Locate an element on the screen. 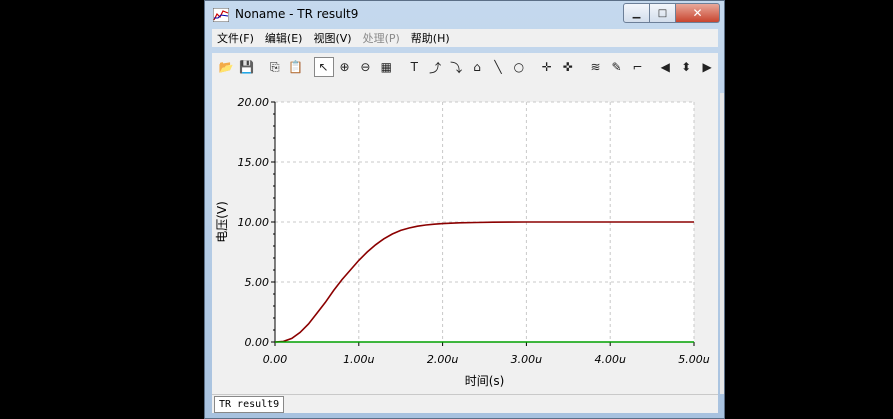 The image size is (893, 419). marker-icon: ⌐ is located at coordinates (637, 67).